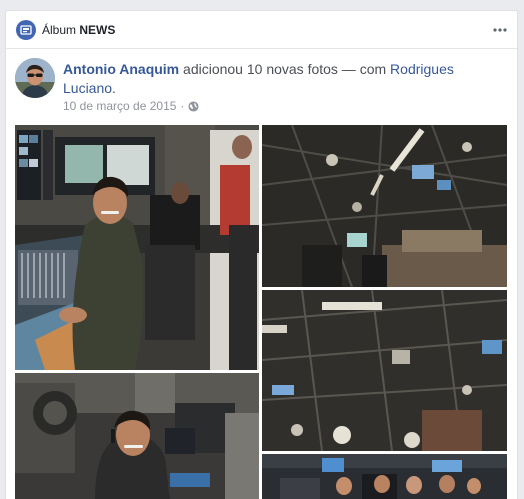 The width and height of the screenshot is (524, 499). I want to click on globe-icon, so click(193, 106).